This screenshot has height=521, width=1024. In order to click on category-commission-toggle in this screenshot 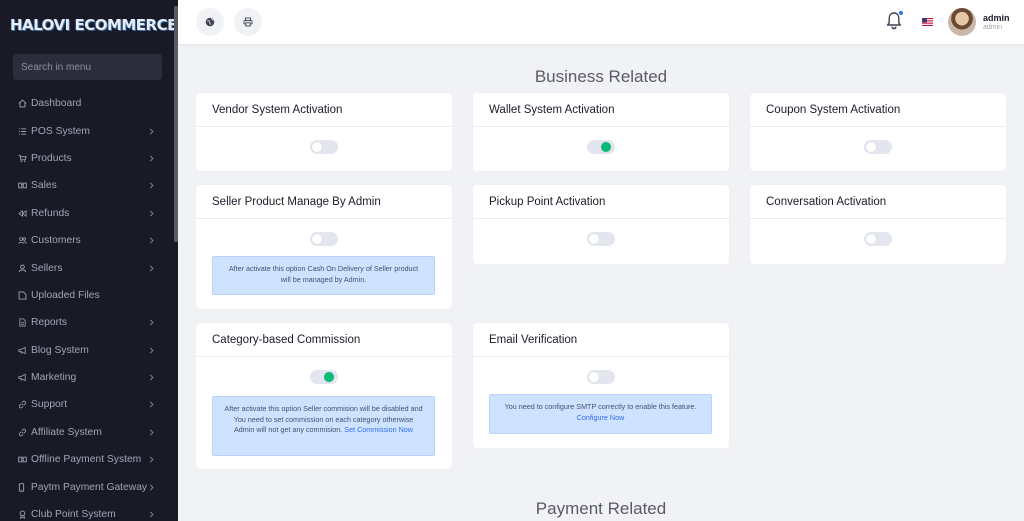, I will do `click(324, 377)`.